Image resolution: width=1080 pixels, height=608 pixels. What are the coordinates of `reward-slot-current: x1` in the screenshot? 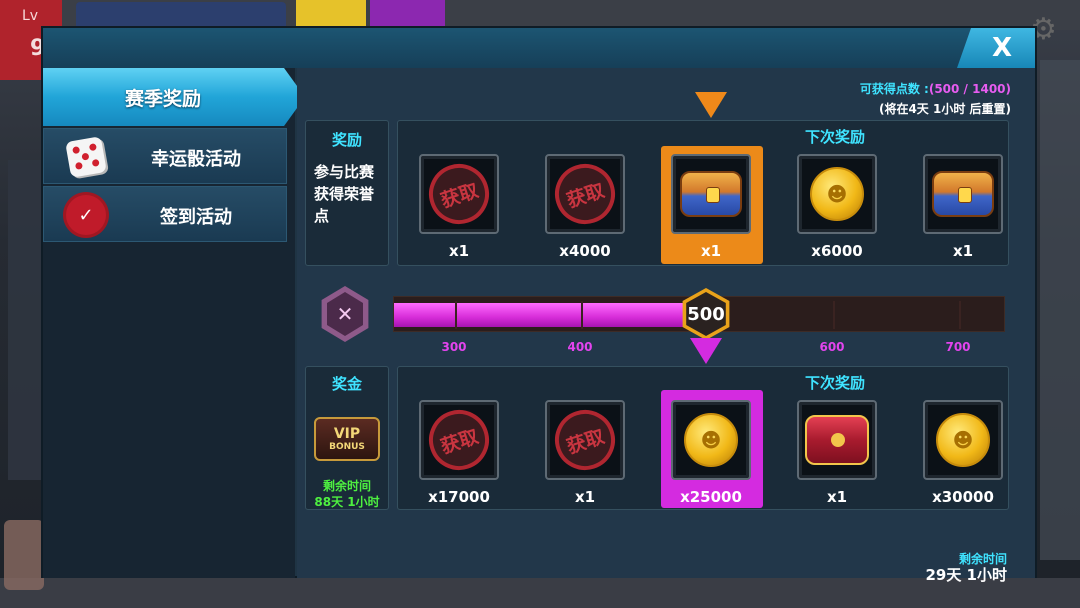 It's located at (711, 207).